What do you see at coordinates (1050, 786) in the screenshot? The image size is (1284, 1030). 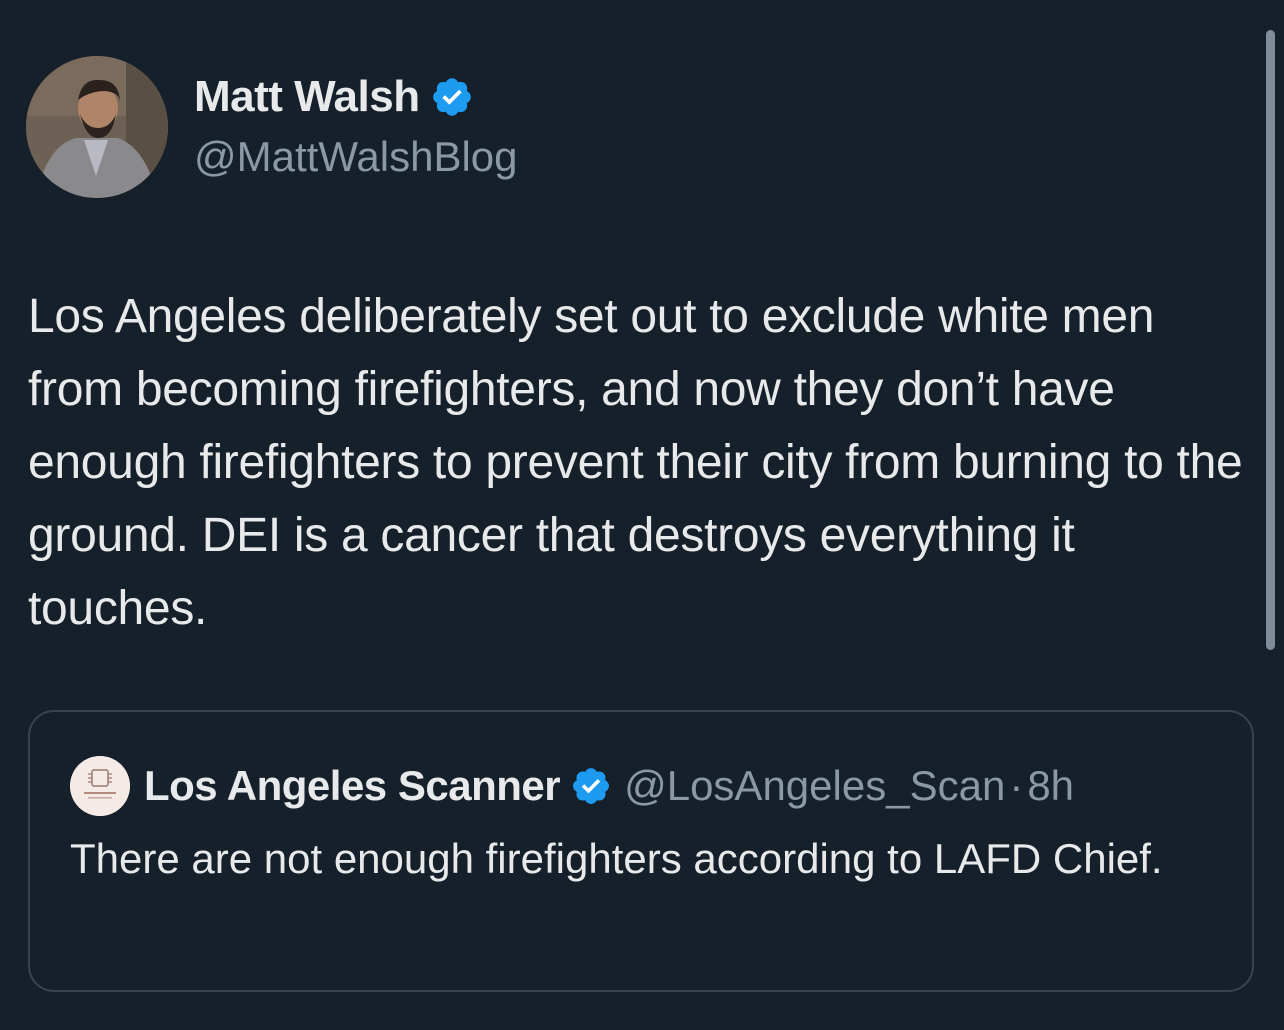 I see `quoted-tweet-time: 8h` at bounding box center [1050, 786].